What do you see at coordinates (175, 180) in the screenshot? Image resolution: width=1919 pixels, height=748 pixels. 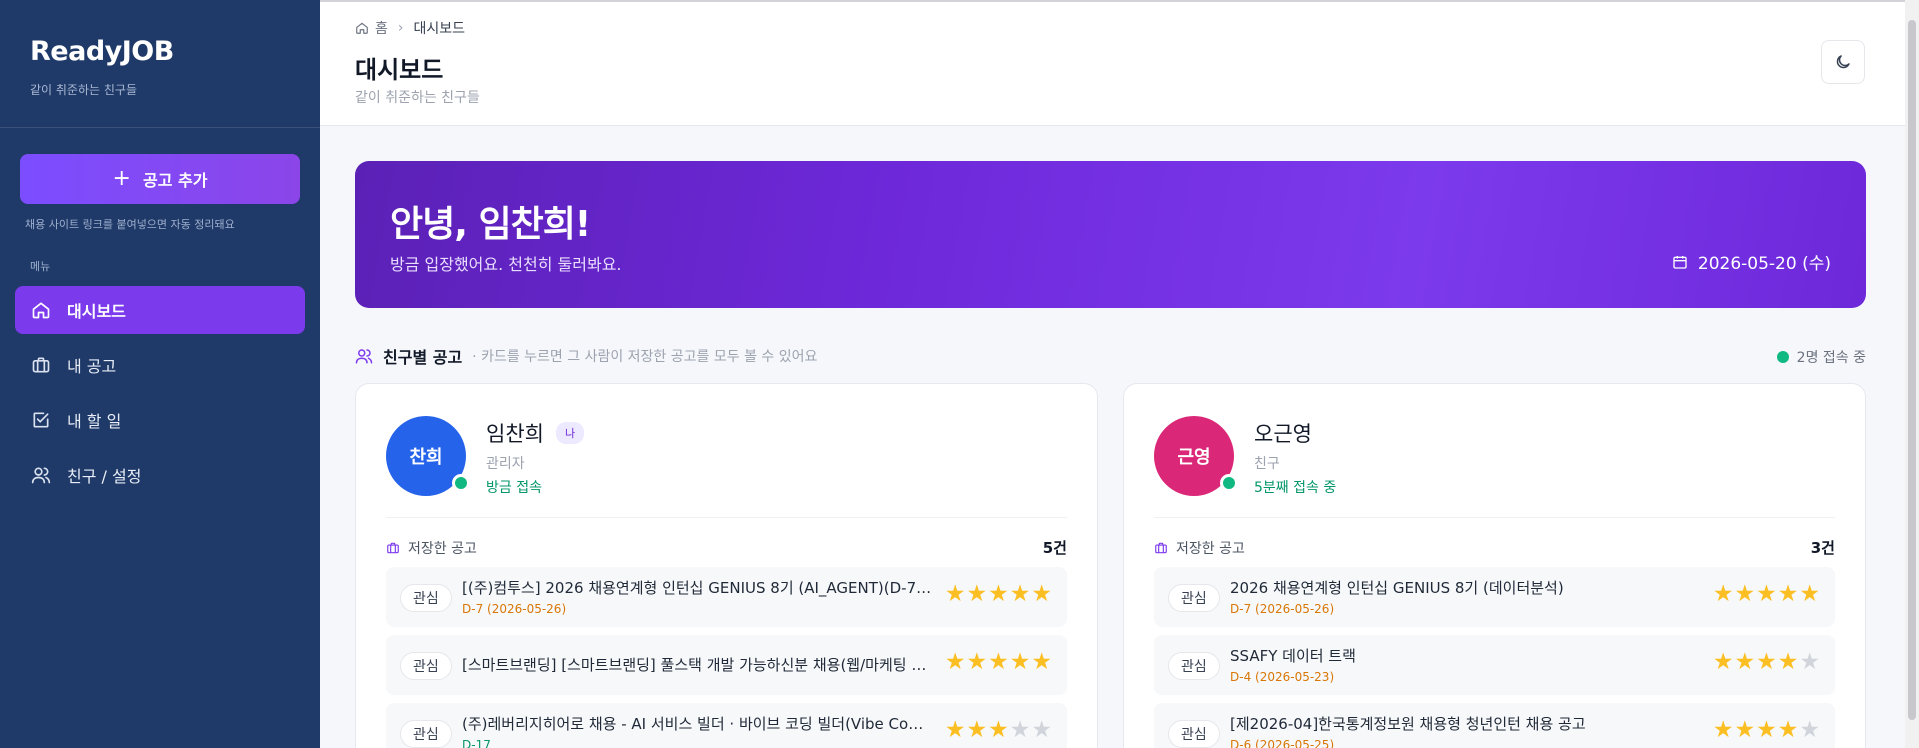 I see `add-job-label: 공고 추가` at bounding box center [175, 180].